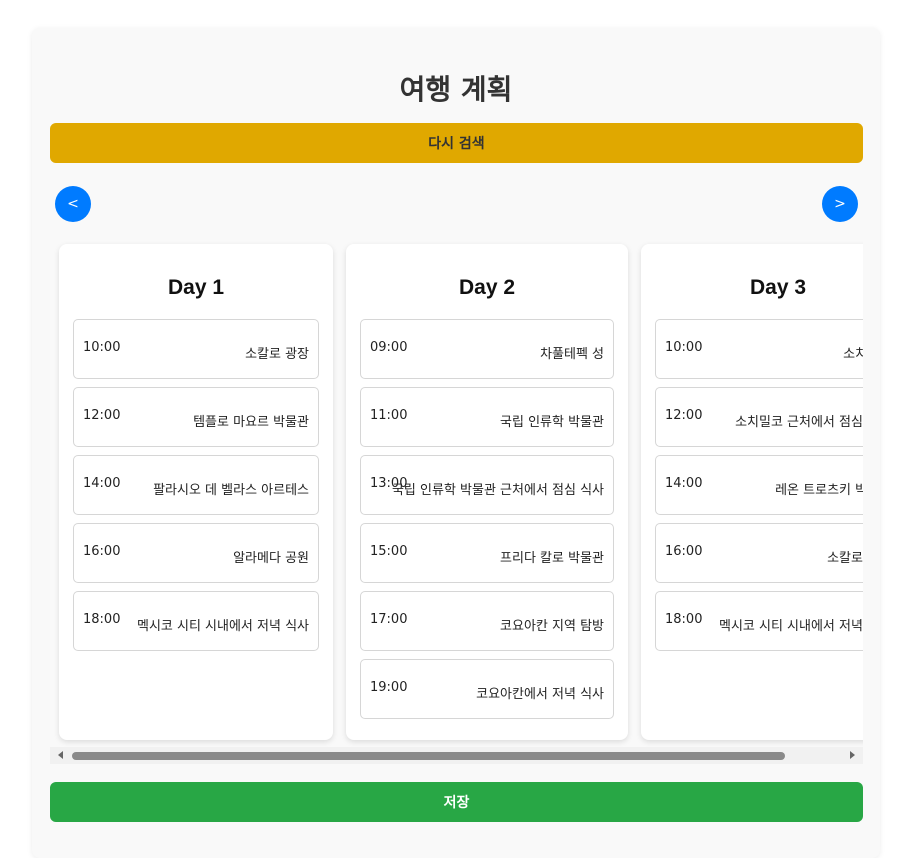  What do you see at coordinates (251, 422) in the screenshot?
I see `activity-place: 템플로 마요르 박물관` at bounding box center [251, 422].